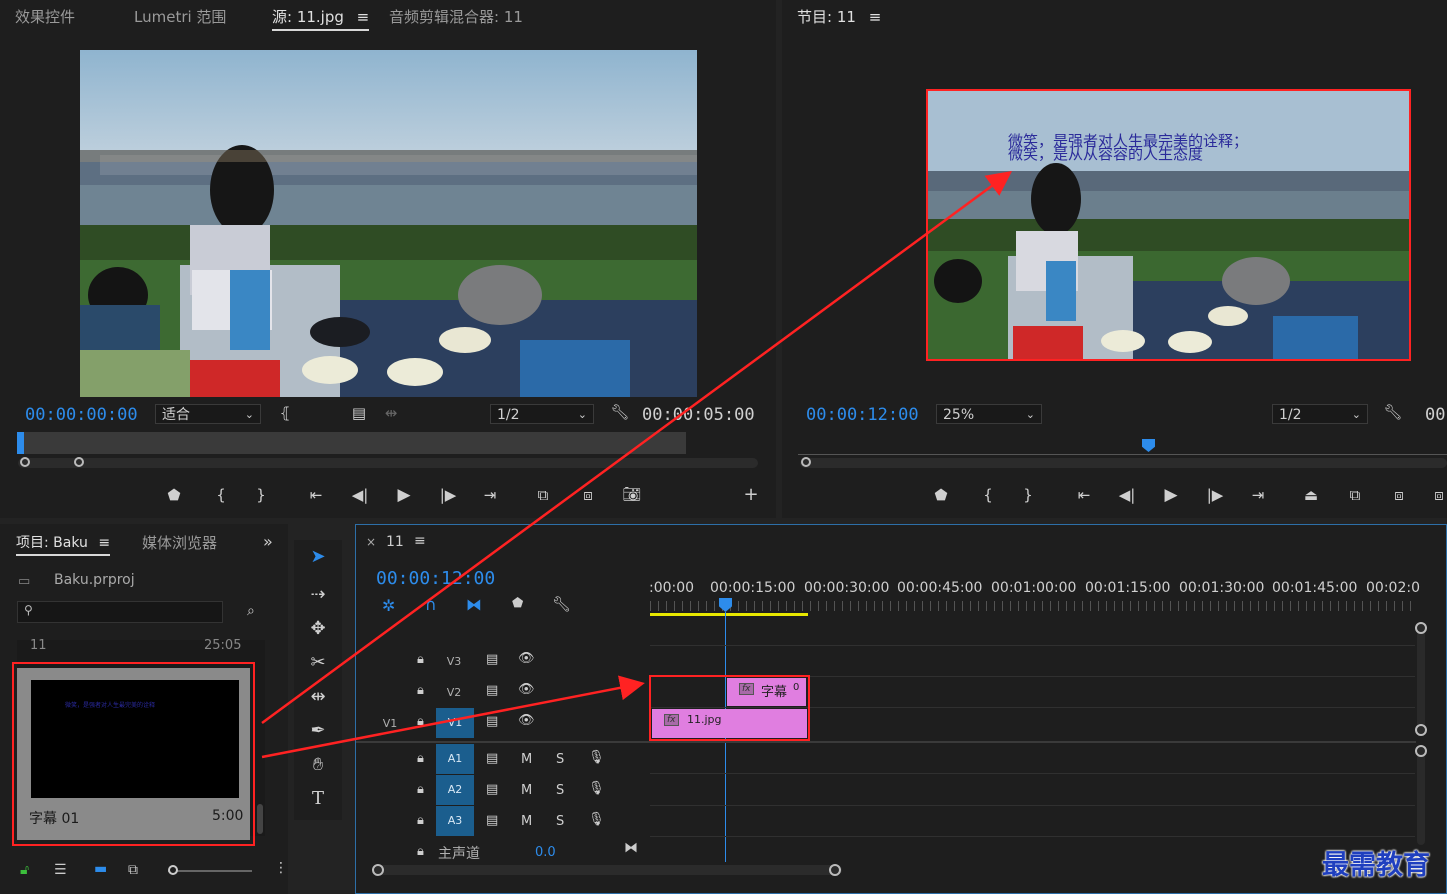 The height and width of the screenshot is (894, 1447). Describe the element at coordinates (63, 544) in the screenshot. I see `tab-project: 项目: Baku ≡` at that location.